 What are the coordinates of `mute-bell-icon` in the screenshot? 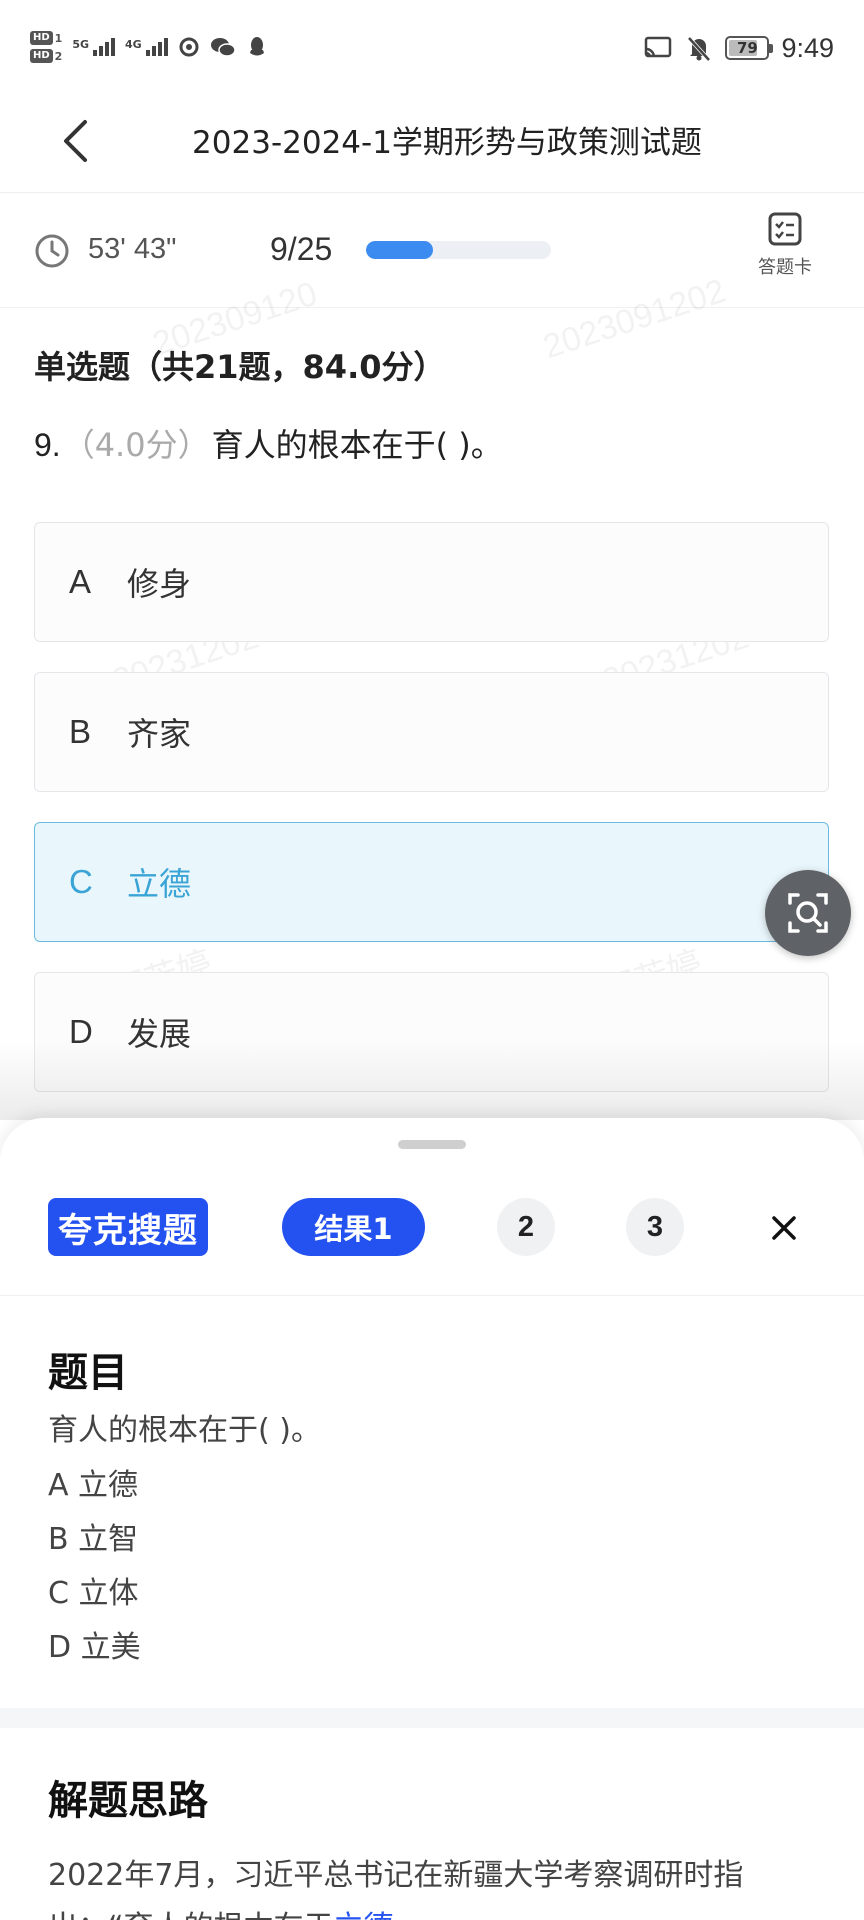 It's located at (699, 49).